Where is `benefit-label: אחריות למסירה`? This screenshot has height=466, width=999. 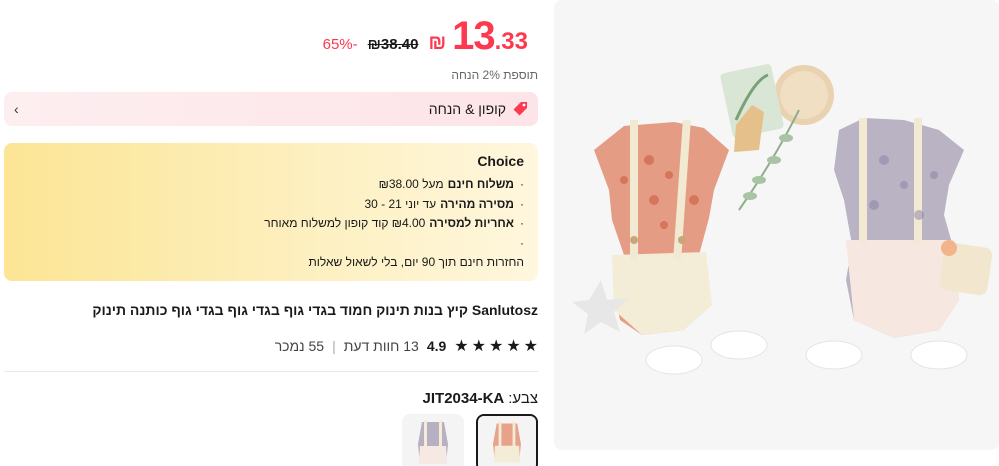 benefit-label: אחריות למסירה is located at coordinates (471, 223).